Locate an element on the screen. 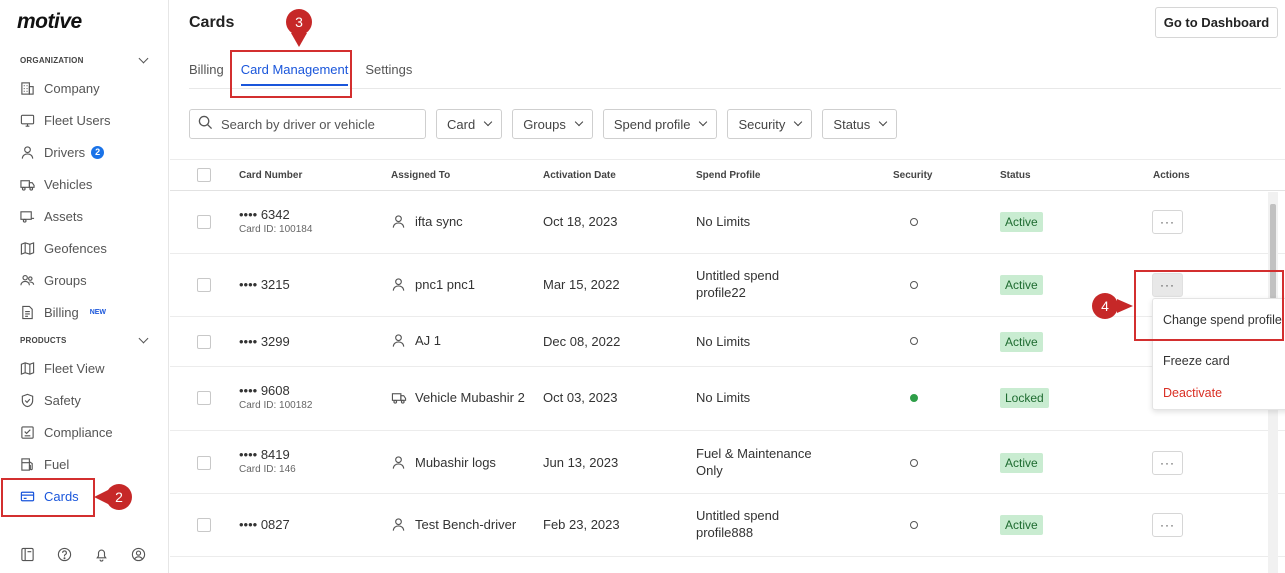 This screenshot has height=573, width=1285. sidebar-item-fuel: Fuel is located at coordinates (90, 464).